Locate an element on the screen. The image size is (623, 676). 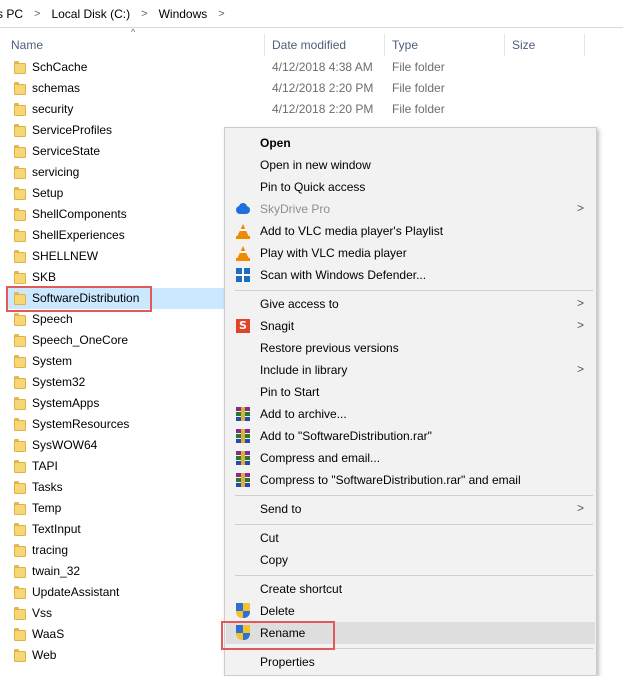
file-name: SysWOW64 is located at coordinates (65, 445).